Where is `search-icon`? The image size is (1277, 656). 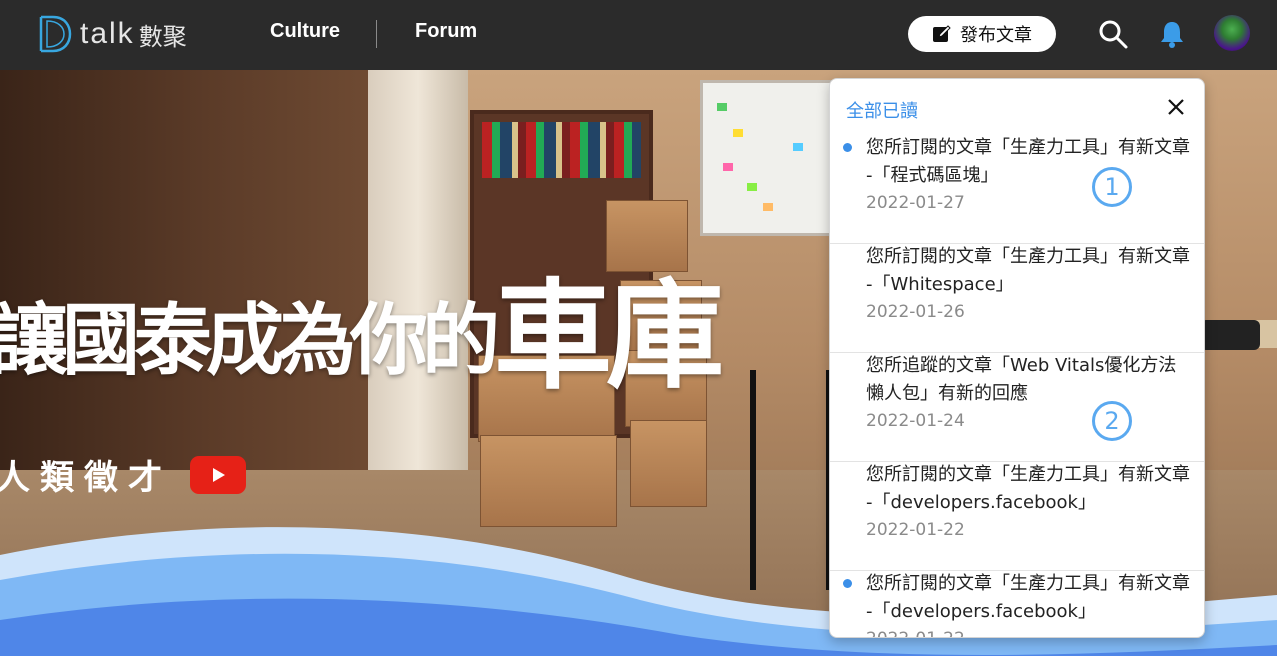 search-icon is located at coordinates (1113, 34).